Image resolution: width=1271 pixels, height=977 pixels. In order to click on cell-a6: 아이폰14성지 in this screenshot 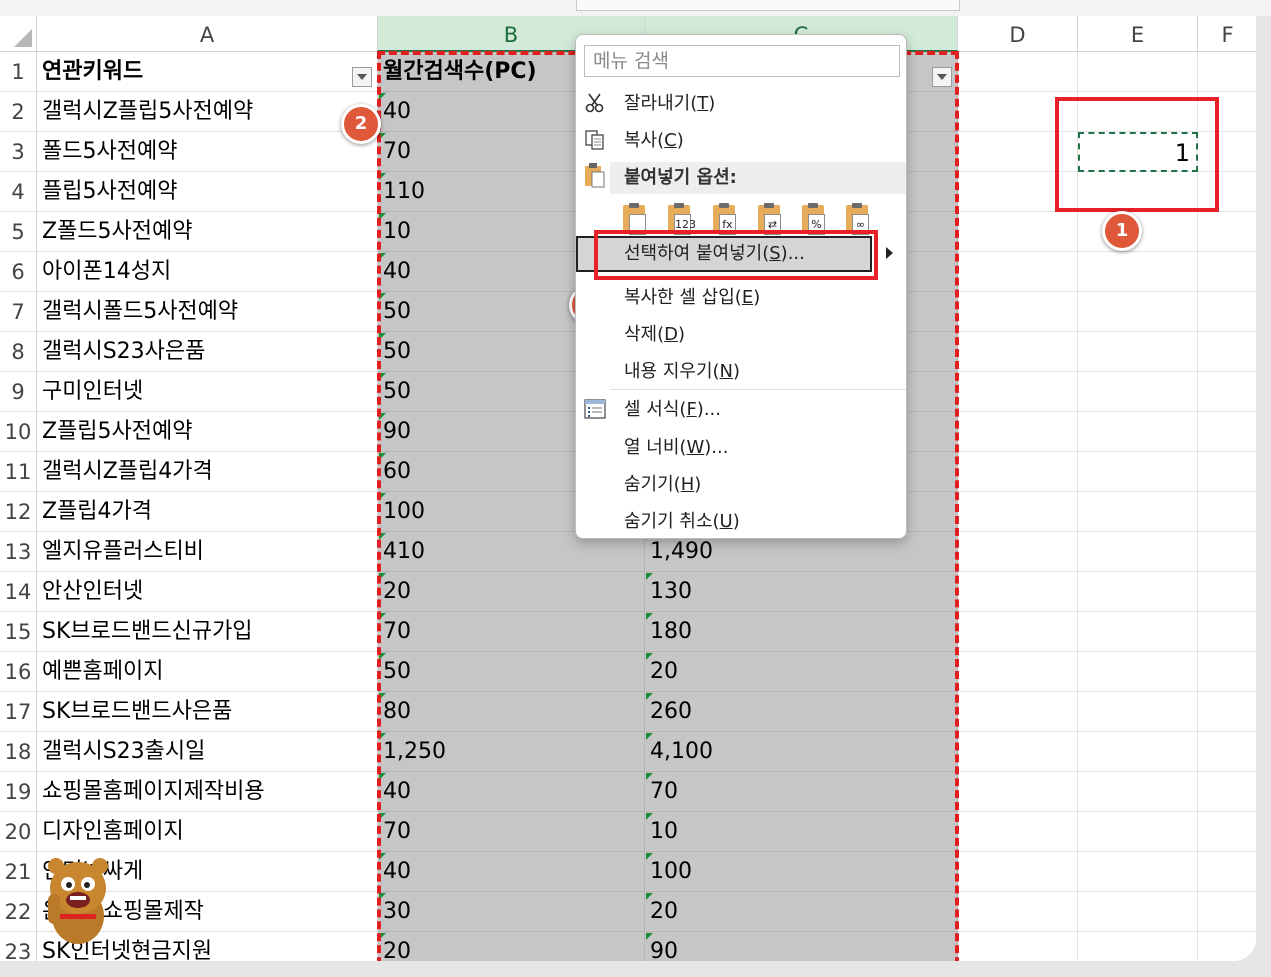, I will do `click(207, 272)`.